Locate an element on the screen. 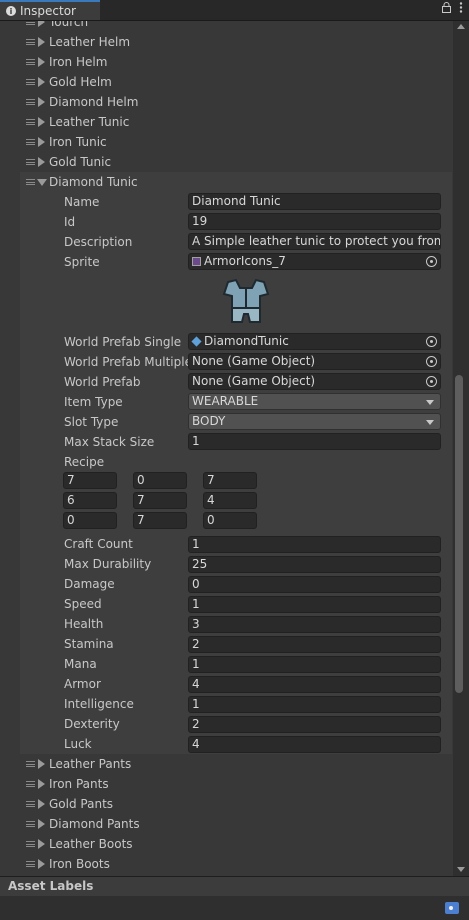  lock-icon is located at coordinates (446, 9).